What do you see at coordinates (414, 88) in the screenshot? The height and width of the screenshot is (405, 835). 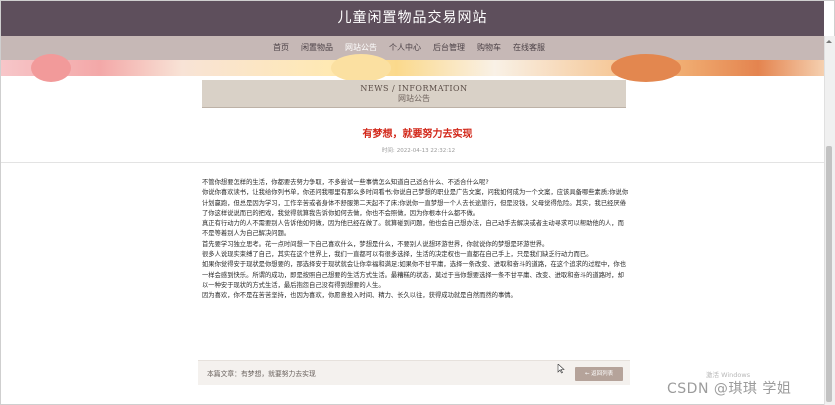 I see `section-title-en: NEWS / INFORMATION` at bounding box center [414, 88].